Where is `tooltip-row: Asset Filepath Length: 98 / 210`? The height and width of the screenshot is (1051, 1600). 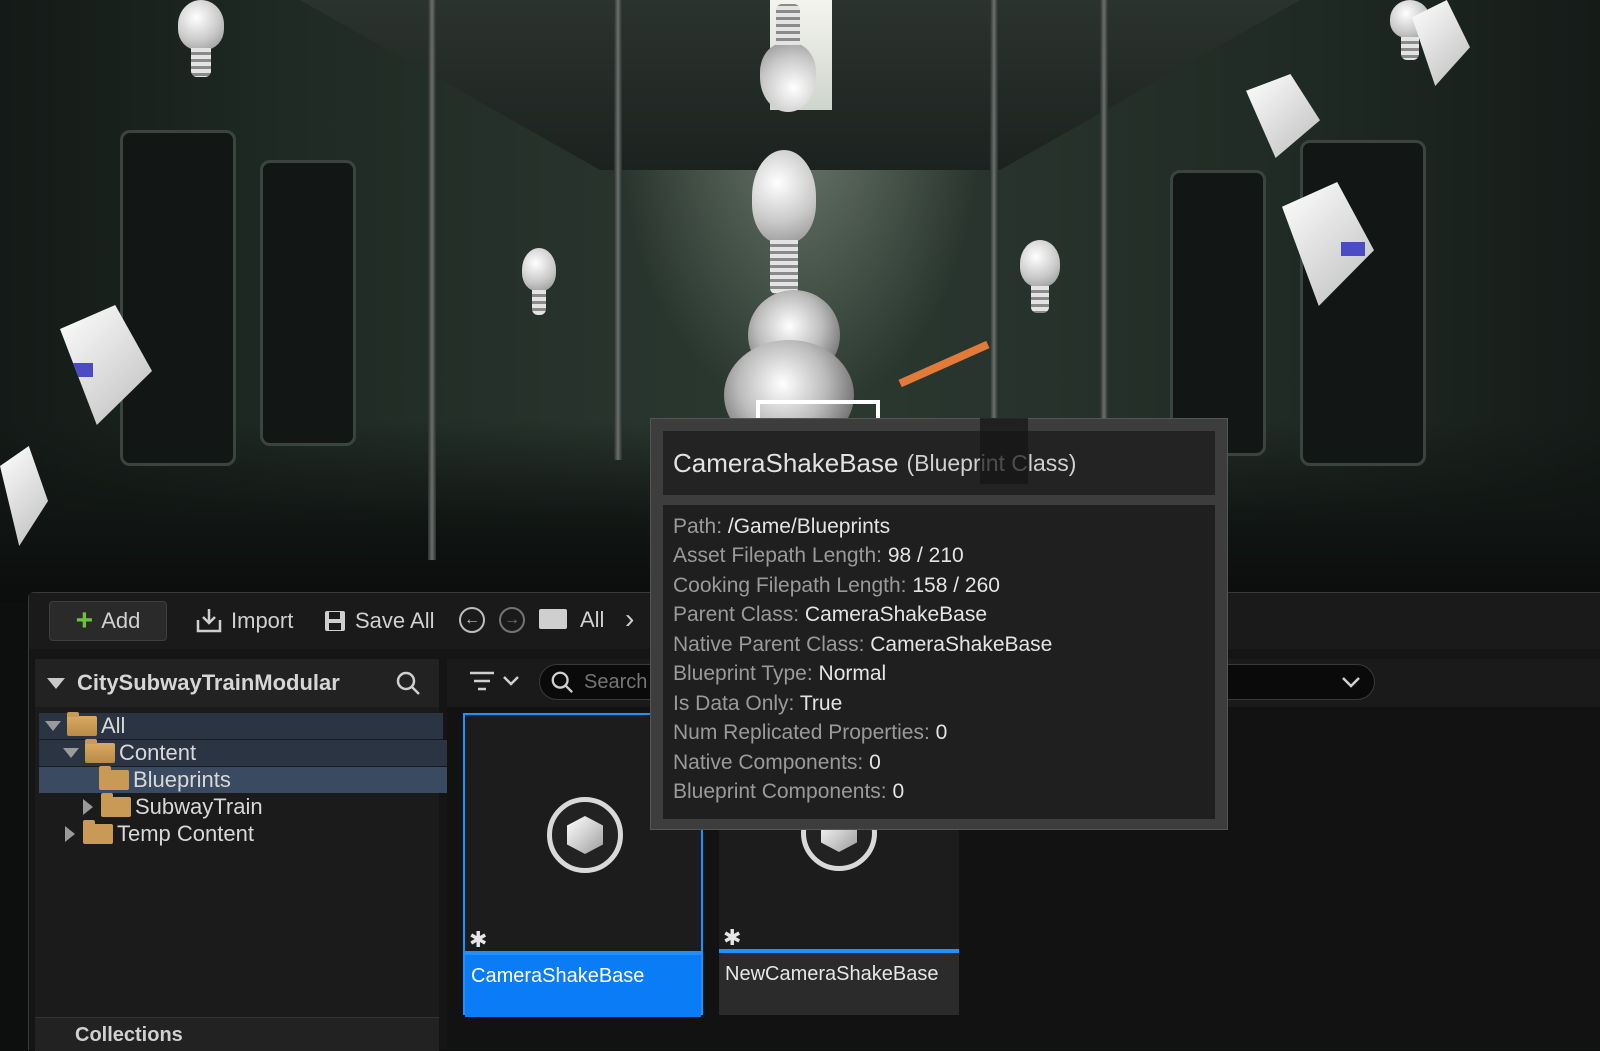 tooltip-row: Asset Filepath Length: 98 / 210 is located at coordinates (818, 555).